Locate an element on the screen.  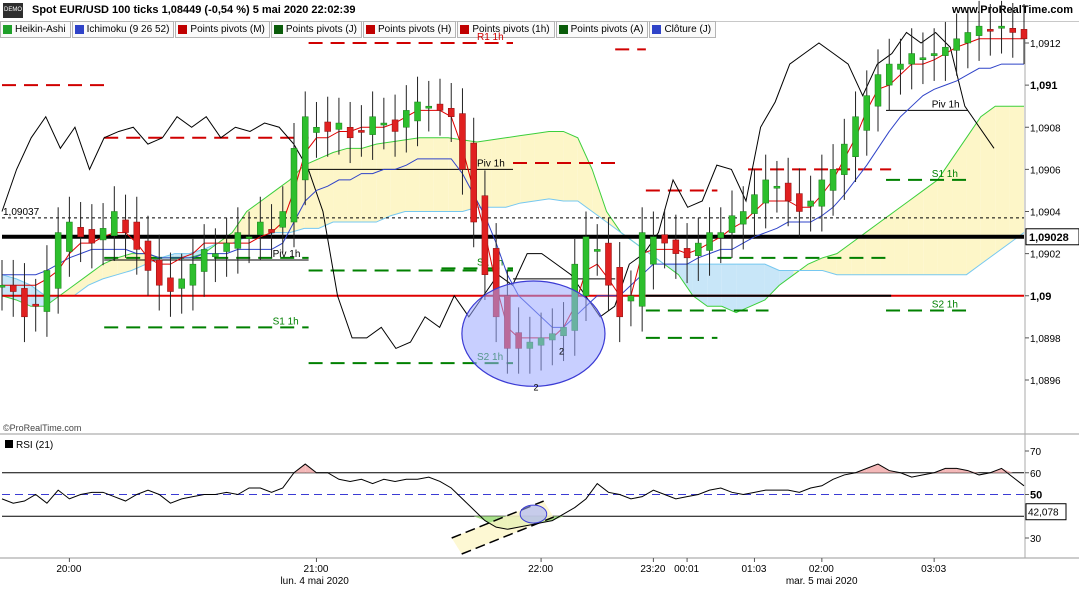
date-label: mar. 5 mai 2020 is located at coordinates (822, 581).